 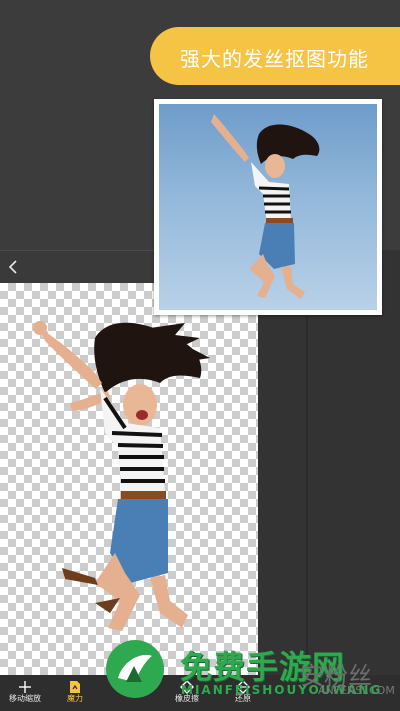 I want to click on feature-banner-text: 强大的发丝抠图功能, so click(x=274, y=59).